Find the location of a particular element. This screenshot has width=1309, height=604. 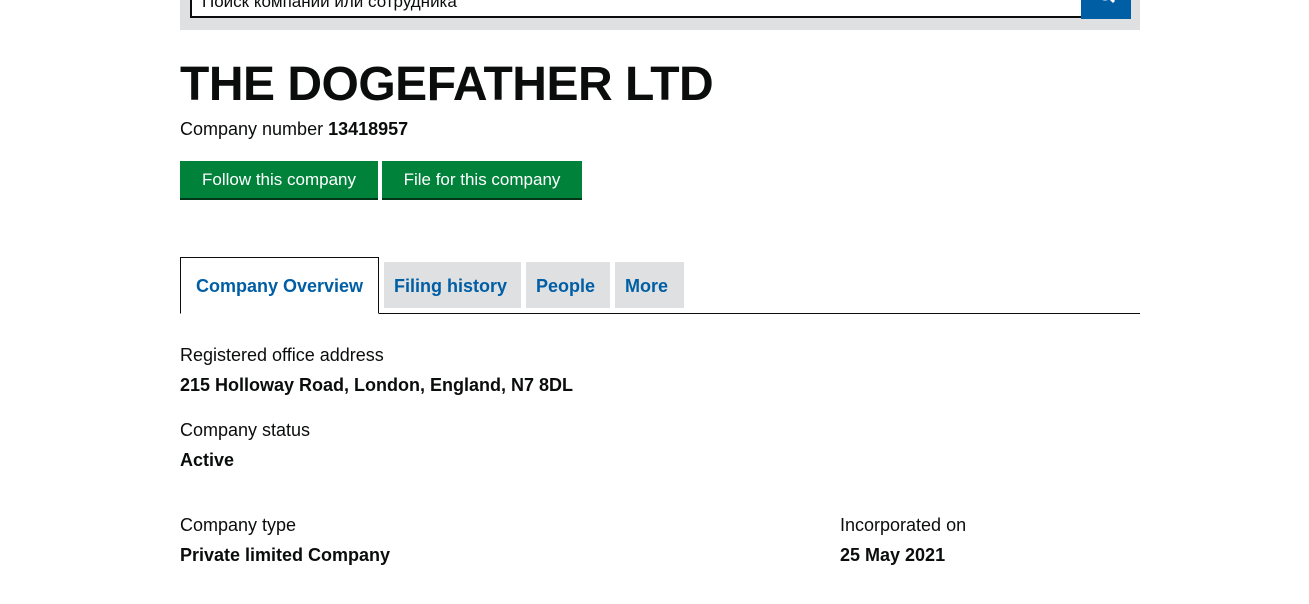

incorporated-value: 25 May 2021 is located at coordinates (893, 555).